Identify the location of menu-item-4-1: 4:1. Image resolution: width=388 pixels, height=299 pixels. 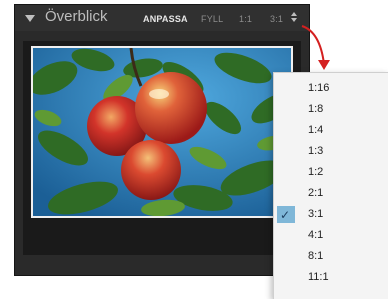
(331, 235).